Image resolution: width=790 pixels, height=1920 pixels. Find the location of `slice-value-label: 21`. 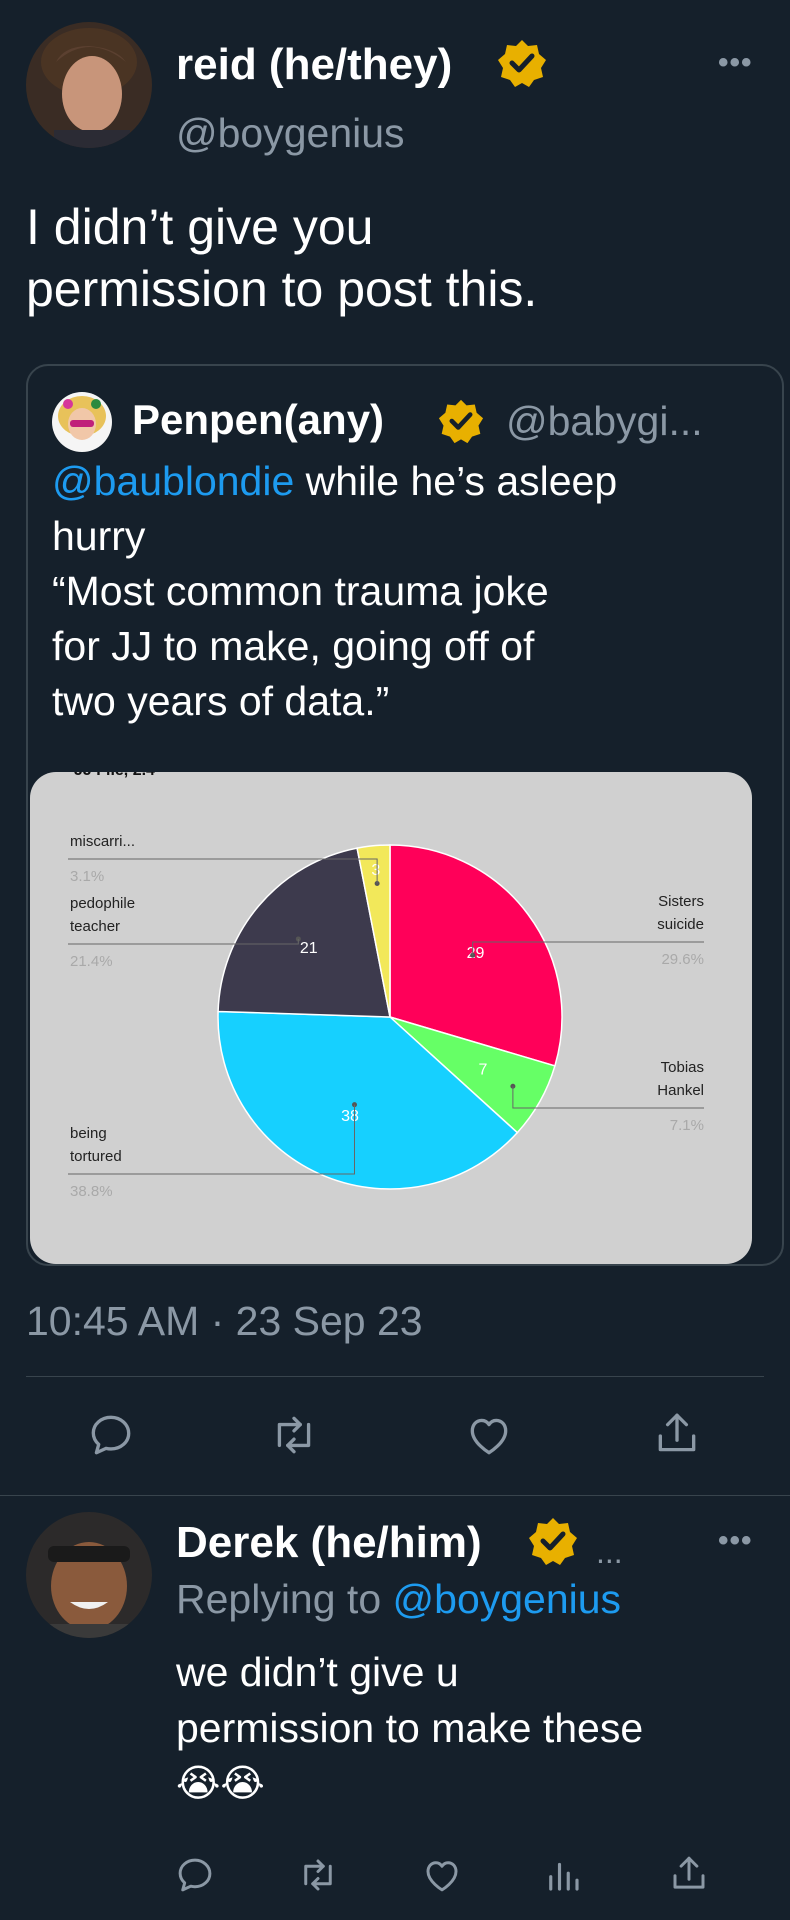

slice-value-label: 21 is located at coordinates (309, 948).